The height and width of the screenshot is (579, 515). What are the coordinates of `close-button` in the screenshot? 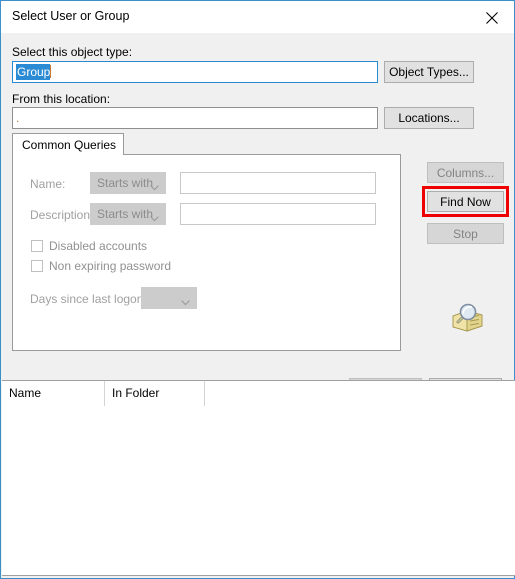 It's located at (492, 16).